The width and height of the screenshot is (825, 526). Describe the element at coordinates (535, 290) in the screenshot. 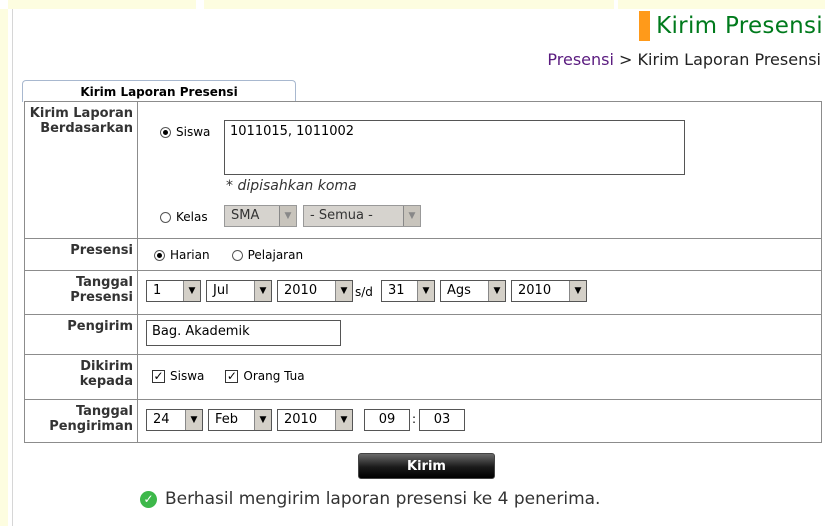

I see `to-year-value: 2010` at that location.